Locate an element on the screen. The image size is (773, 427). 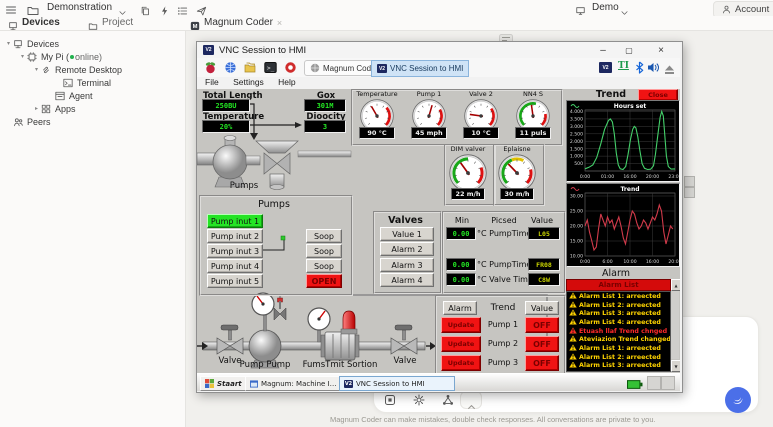
menu-help: Help is located at coordinates (286, 82).